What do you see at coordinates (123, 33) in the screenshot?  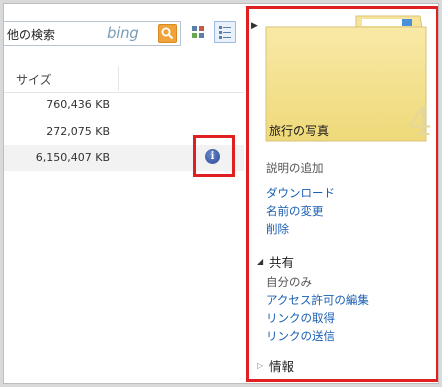 I see `bing-logo: bing` at bounding box center [123, 33].